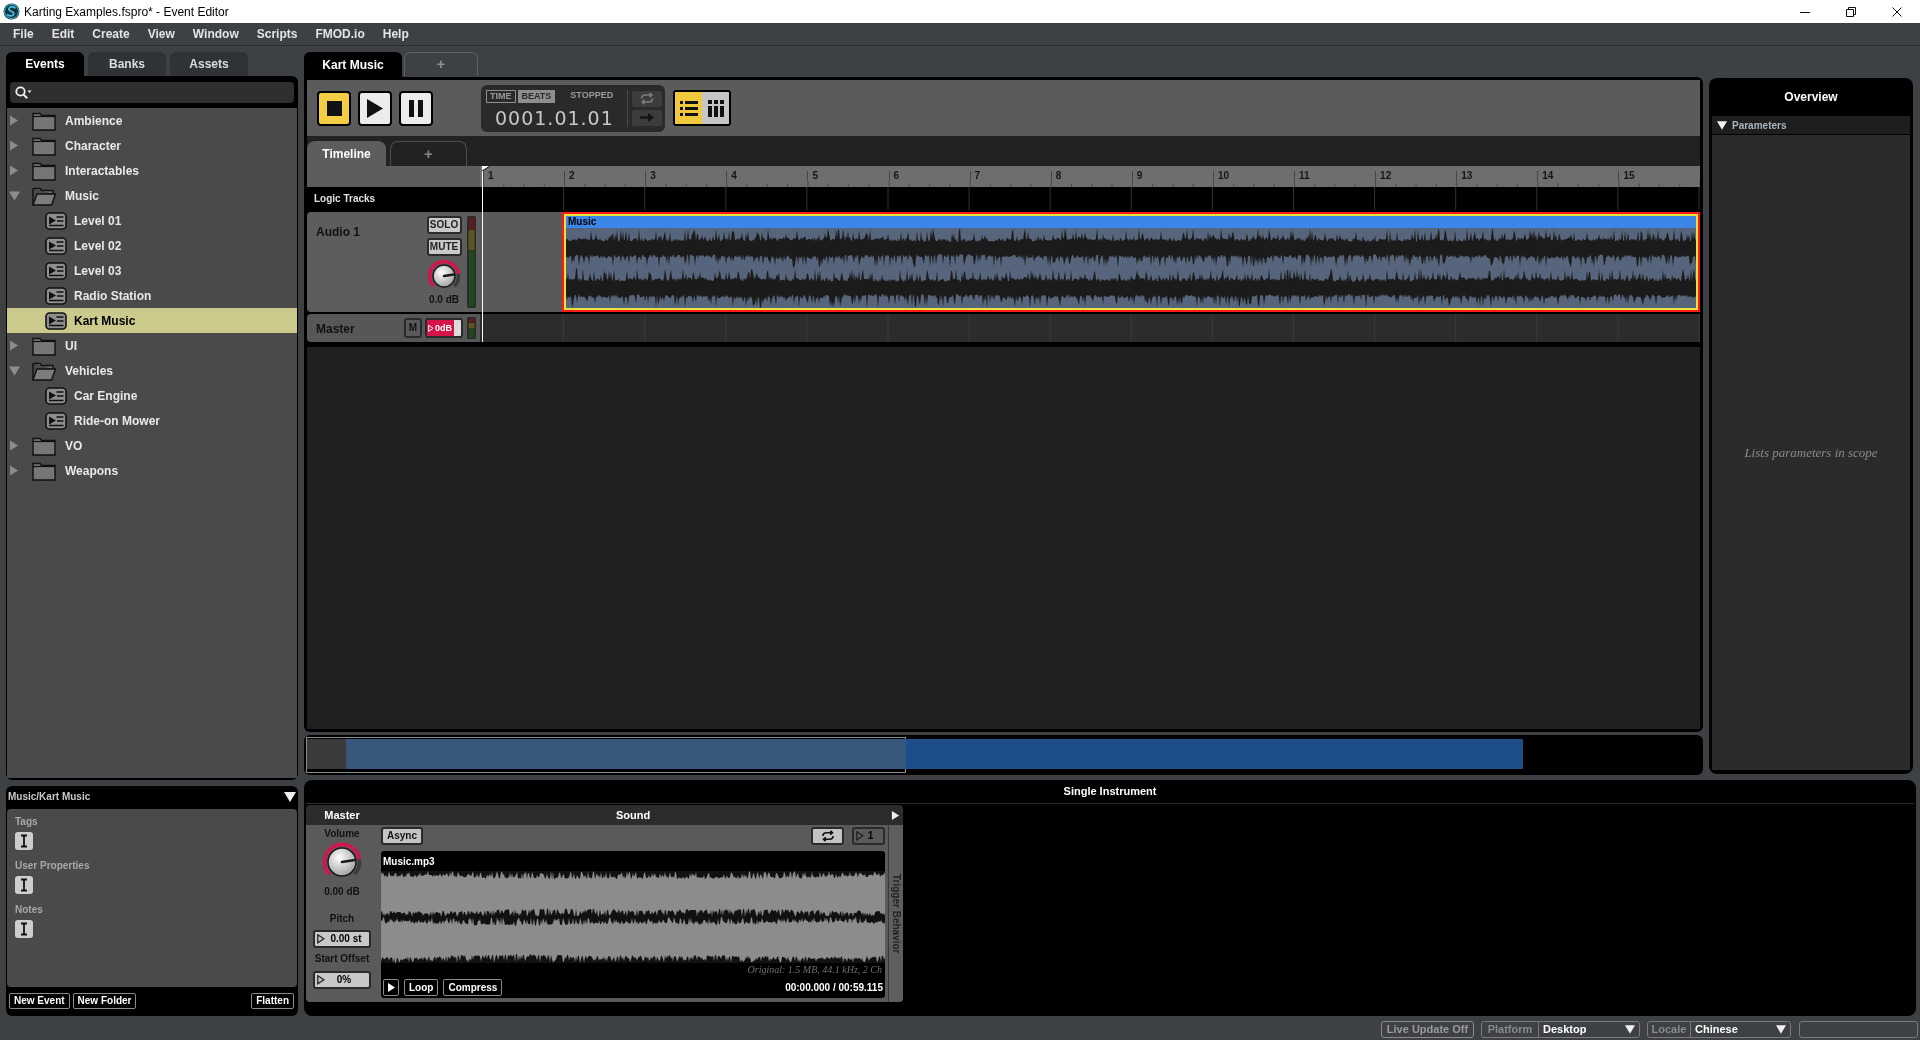  I want to click on restore-icon, so click(1851, 11).